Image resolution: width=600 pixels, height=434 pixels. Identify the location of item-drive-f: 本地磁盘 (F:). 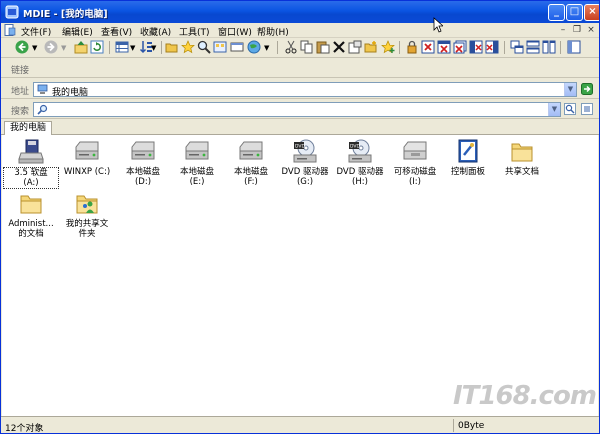
(251, 163).